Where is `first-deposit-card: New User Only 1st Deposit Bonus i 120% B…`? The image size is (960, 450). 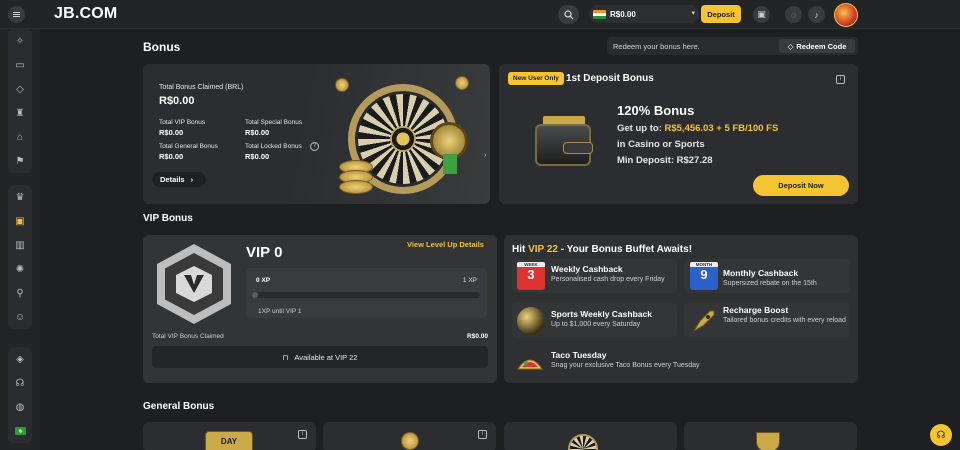 first-deposit-card: New User Only 1st Deposit Bonus i 120% B… is located at coordinates (678, 134).